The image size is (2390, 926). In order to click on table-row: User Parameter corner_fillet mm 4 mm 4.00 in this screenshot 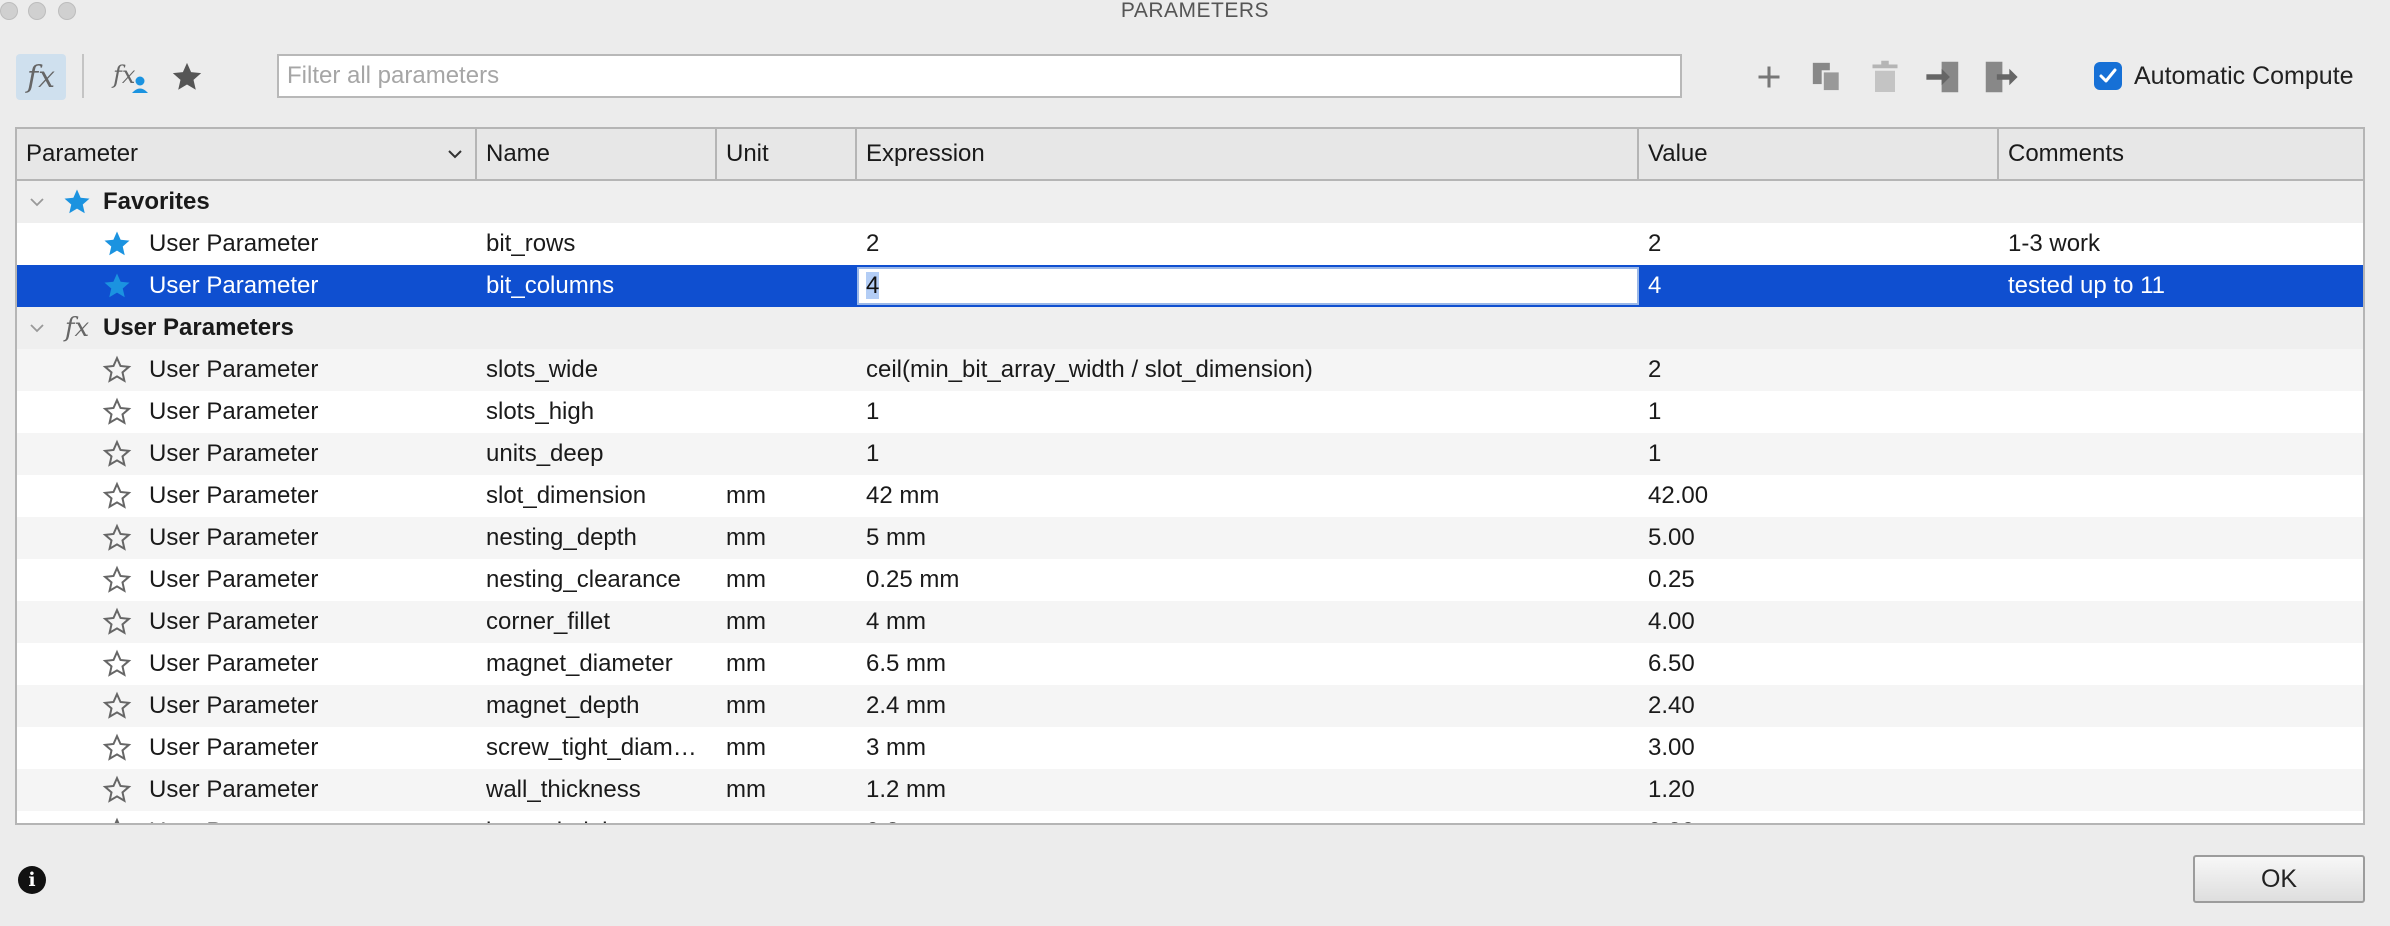, I will do `click(1190, 622)`.